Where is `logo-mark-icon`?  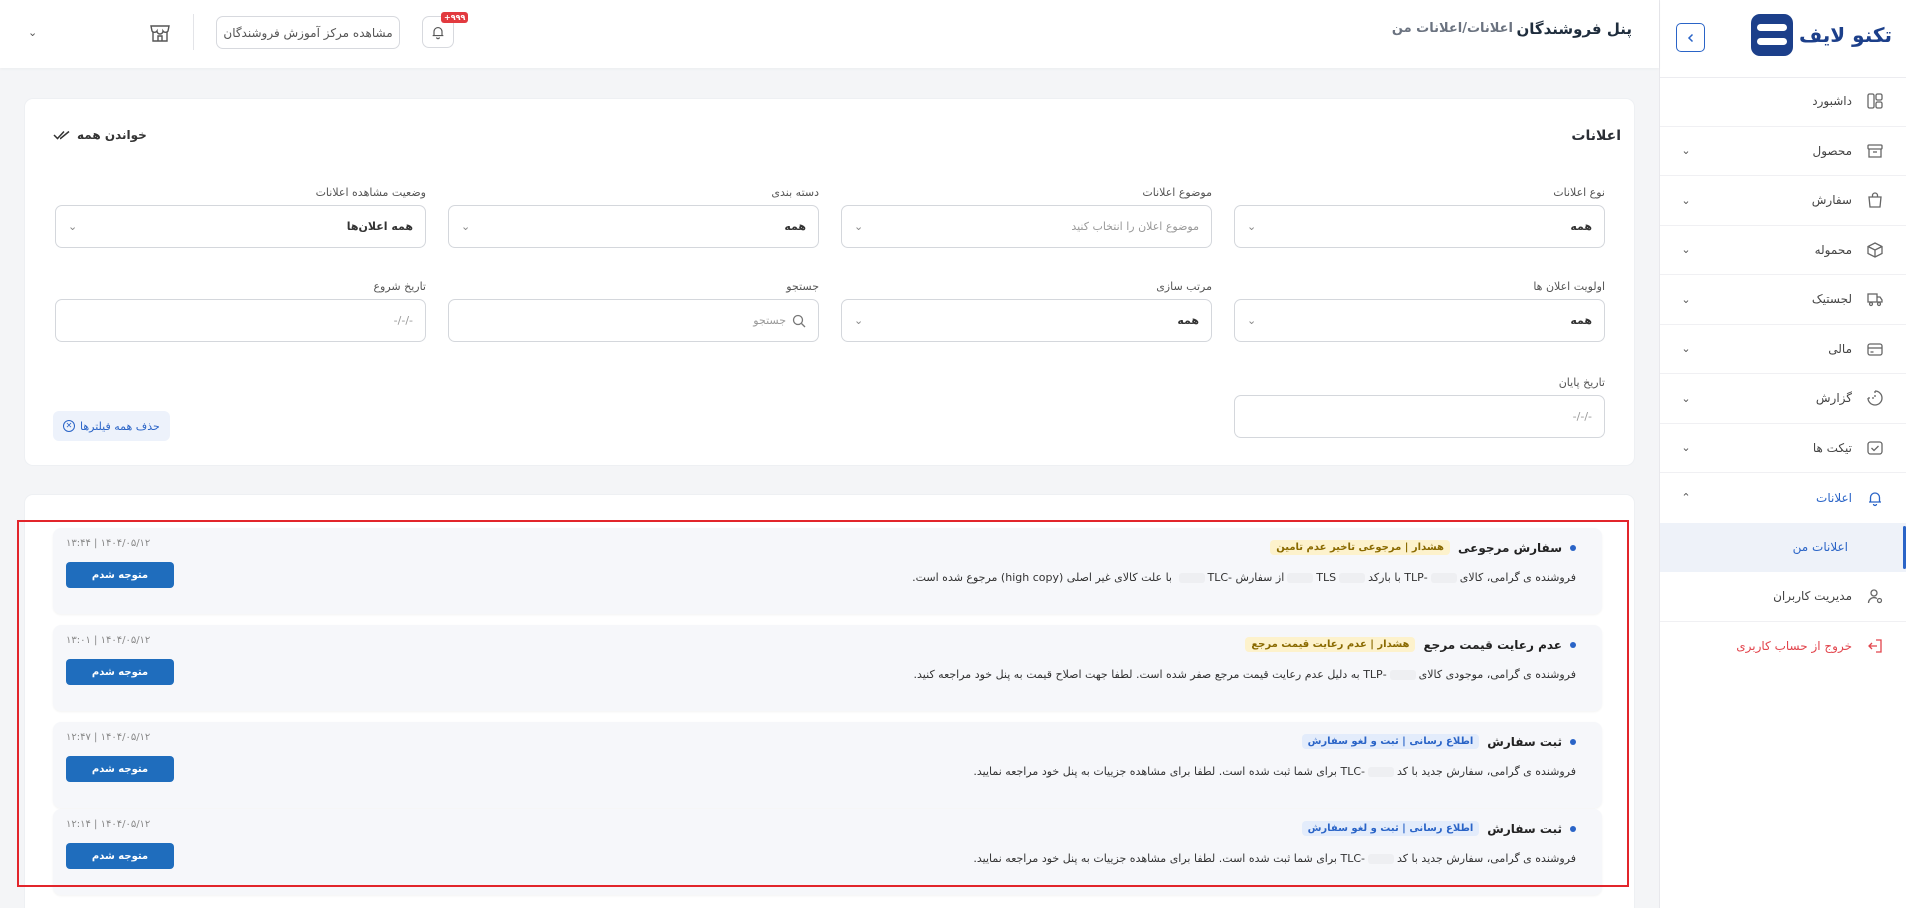
logo-mark-icon is located at coordinates (1771, 35).